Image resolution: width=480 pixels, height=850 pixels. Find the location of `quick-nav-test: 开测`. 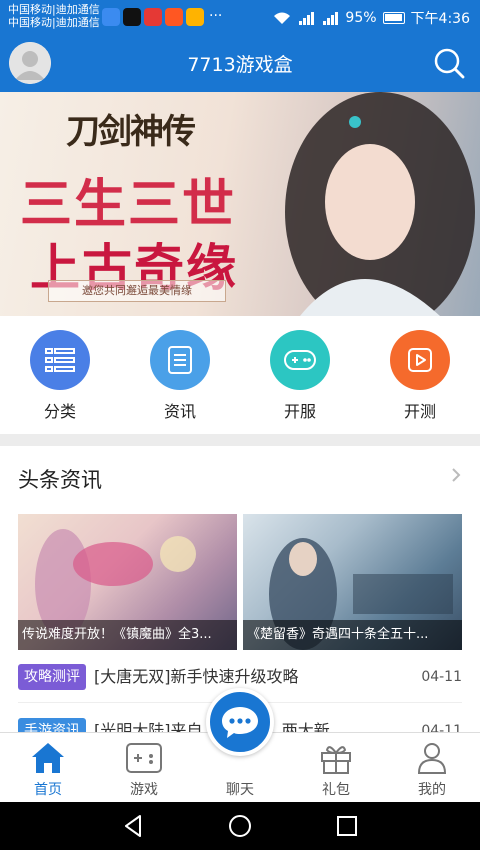

quick-nav-test: 开测 is located at coordinates (420, 376).